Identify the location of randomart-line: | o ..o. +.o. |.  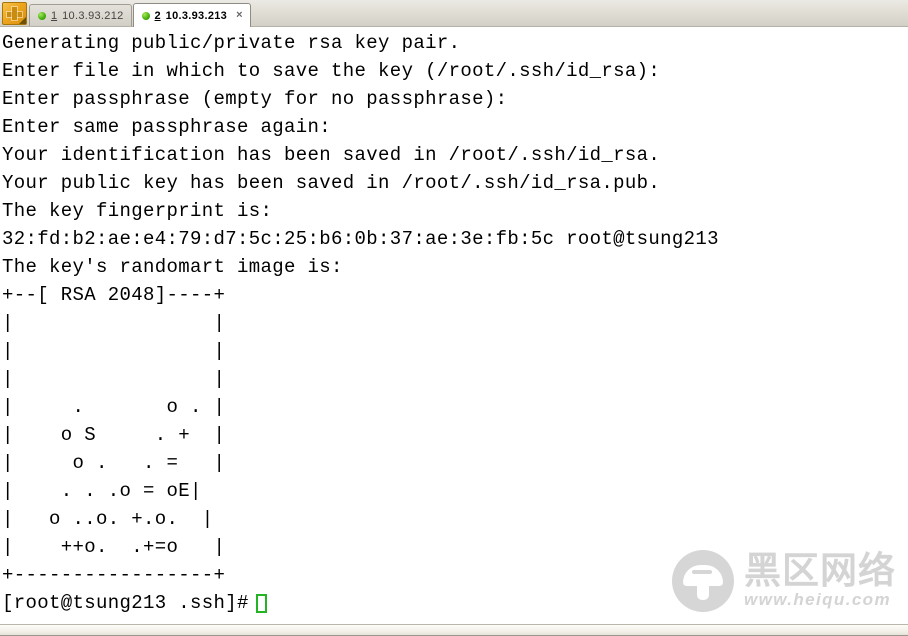
(108, 519).